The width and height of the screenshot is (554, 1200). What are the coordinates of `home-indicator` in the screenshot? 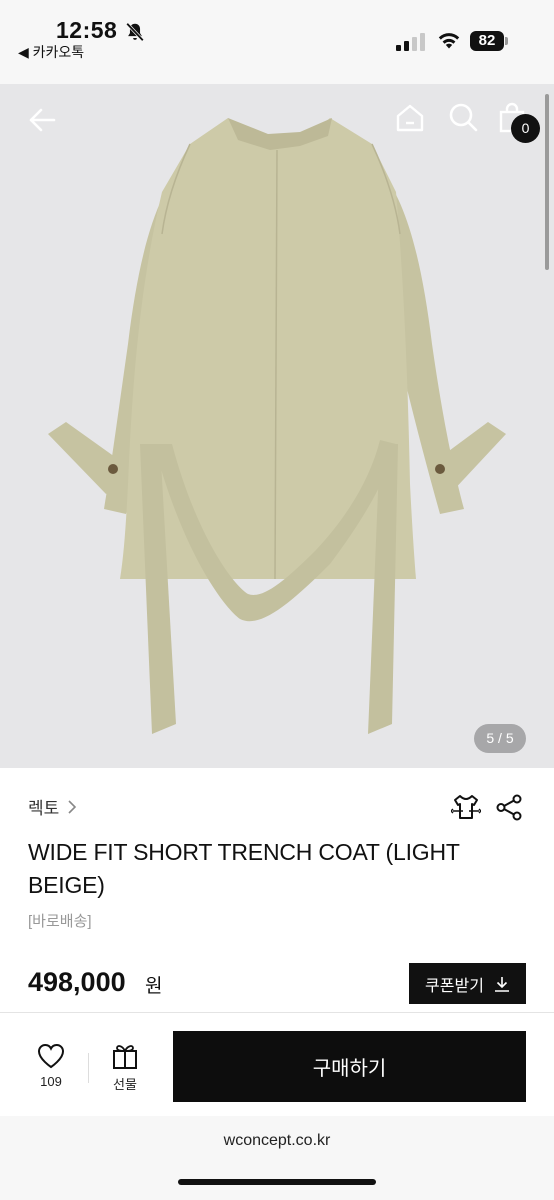 It's located at (277, 1182).